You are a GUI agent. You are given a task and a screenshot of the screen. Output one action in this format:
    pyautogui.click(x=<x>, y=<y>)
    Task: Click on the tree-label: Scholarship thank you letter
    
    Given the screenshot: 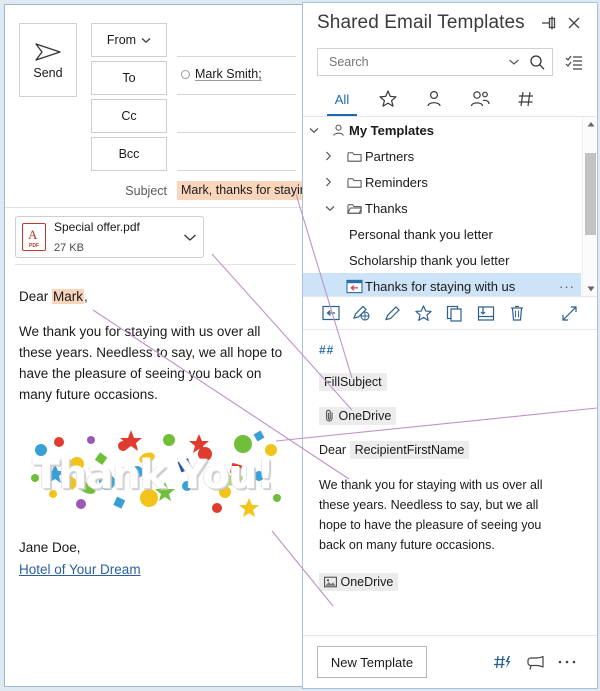 What is the action you would take?
    pyautogui.click(x=429, y=260)
    